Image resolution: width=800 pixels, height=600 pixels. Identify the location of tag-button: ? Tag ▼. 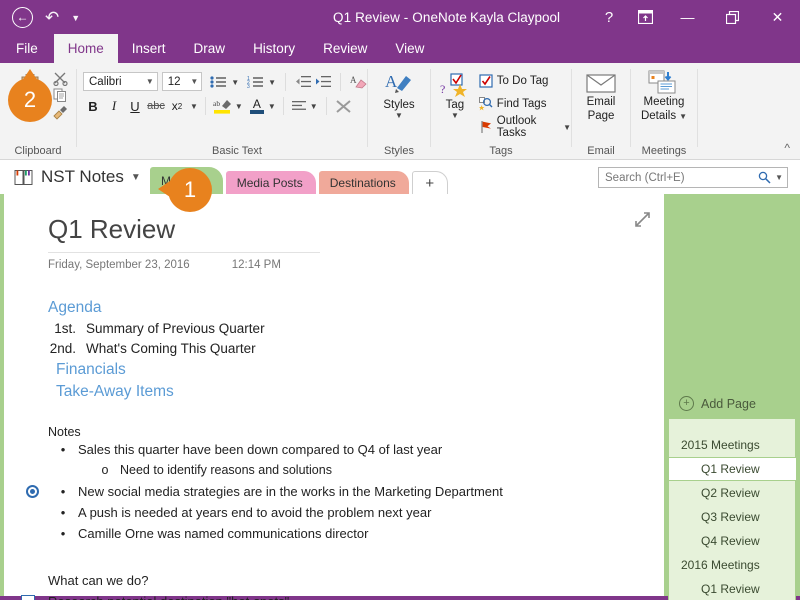
(455, 94).